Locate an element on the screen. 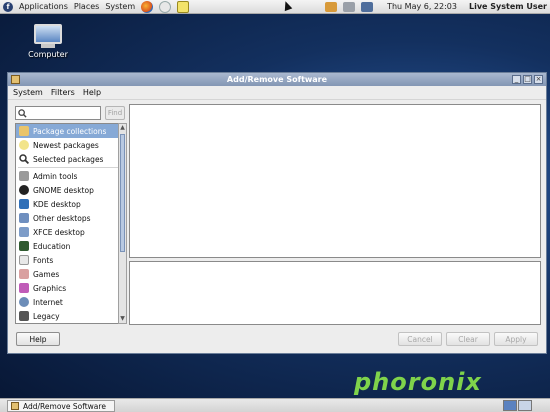 The width and height of the screenshot is (550, 412). group-item-package-collections: Package collections is located at coordinates (70, 131).